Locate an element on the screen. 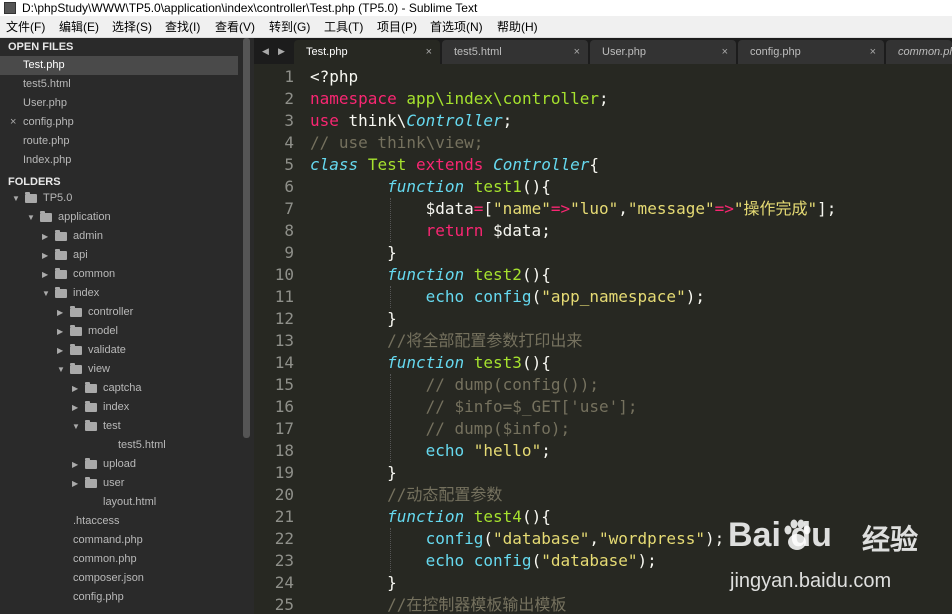  menu-item-8: 首选项(N) is located at coordinates (456, 27).